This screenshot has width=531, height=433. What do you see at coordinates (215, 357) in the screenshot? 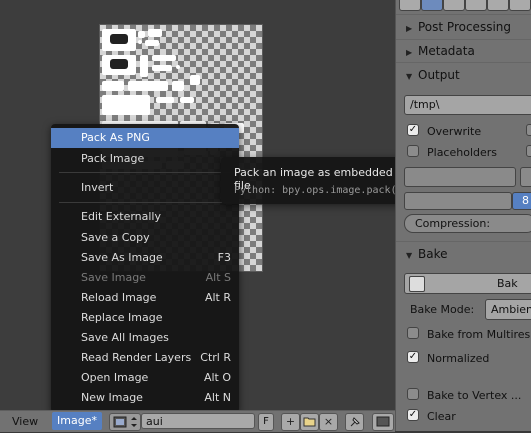
I see `menu-item-shortcut: Ctrl R` at bounding box center [215, 357].